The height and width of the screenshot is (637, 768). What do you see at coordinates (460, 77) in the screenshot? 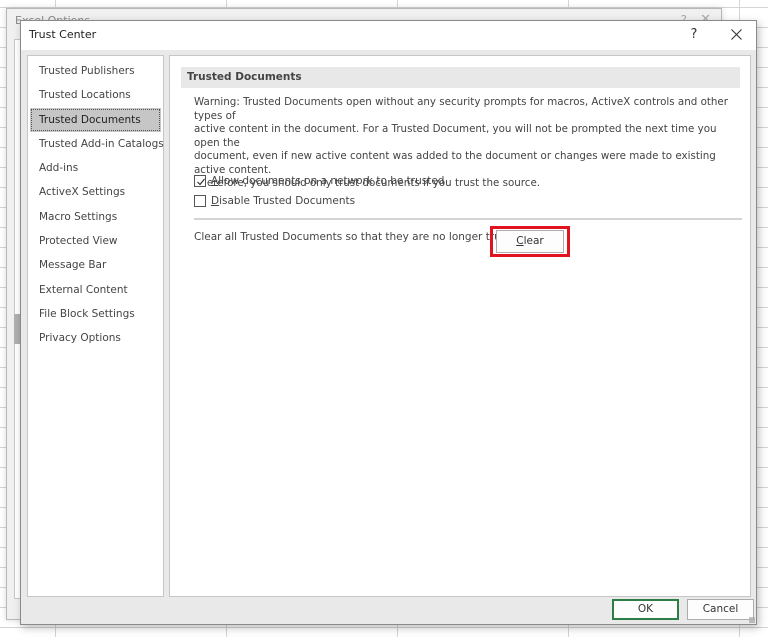
I see `section-title: Trusted Documents` at bounding box center [460, 77].